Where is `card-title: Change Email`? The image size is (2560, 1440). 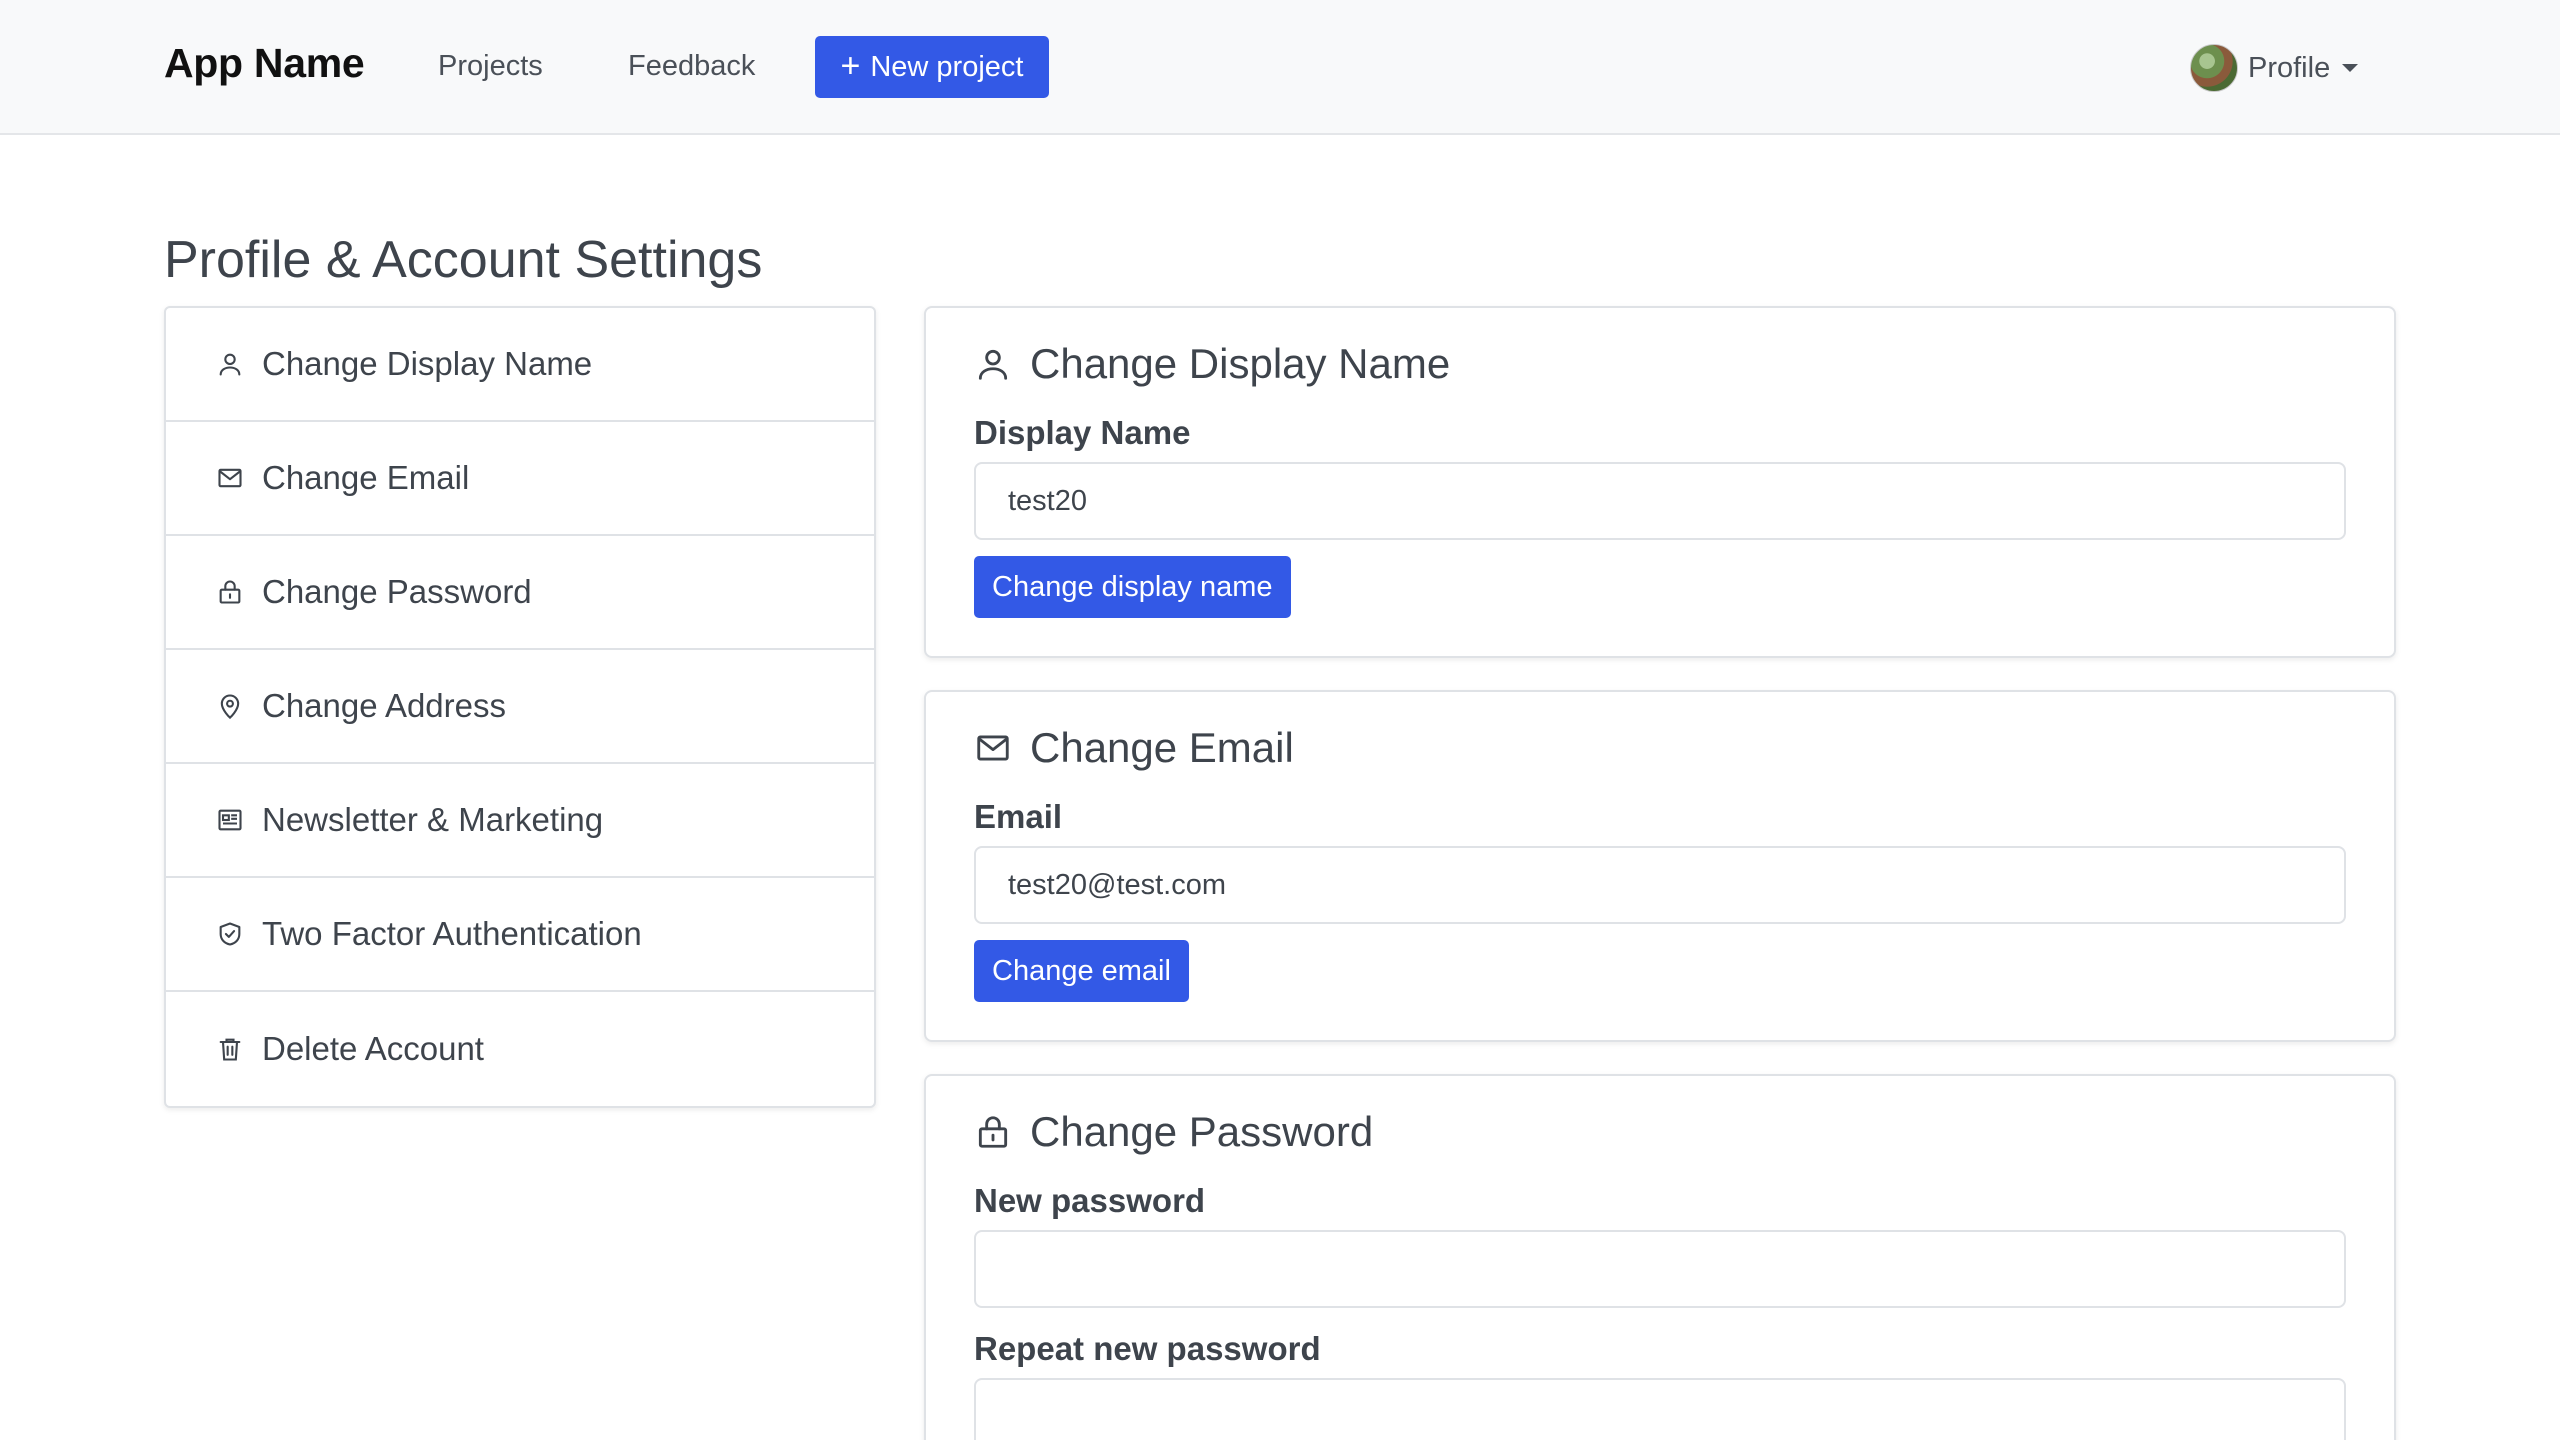 card-title: Change Email is located at coordinates (1660, 748).